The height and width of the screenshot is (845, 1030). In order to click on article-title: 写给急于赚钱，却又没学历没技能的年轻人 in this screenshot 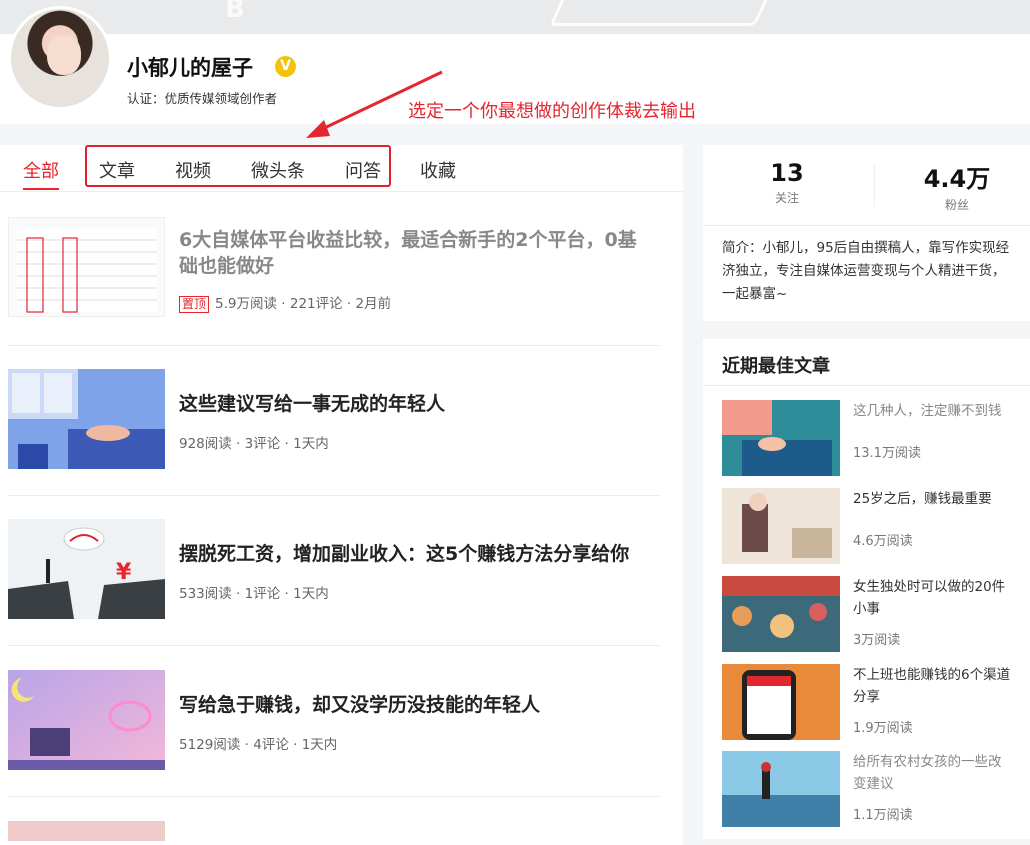, I will do `click(419, 705)`.